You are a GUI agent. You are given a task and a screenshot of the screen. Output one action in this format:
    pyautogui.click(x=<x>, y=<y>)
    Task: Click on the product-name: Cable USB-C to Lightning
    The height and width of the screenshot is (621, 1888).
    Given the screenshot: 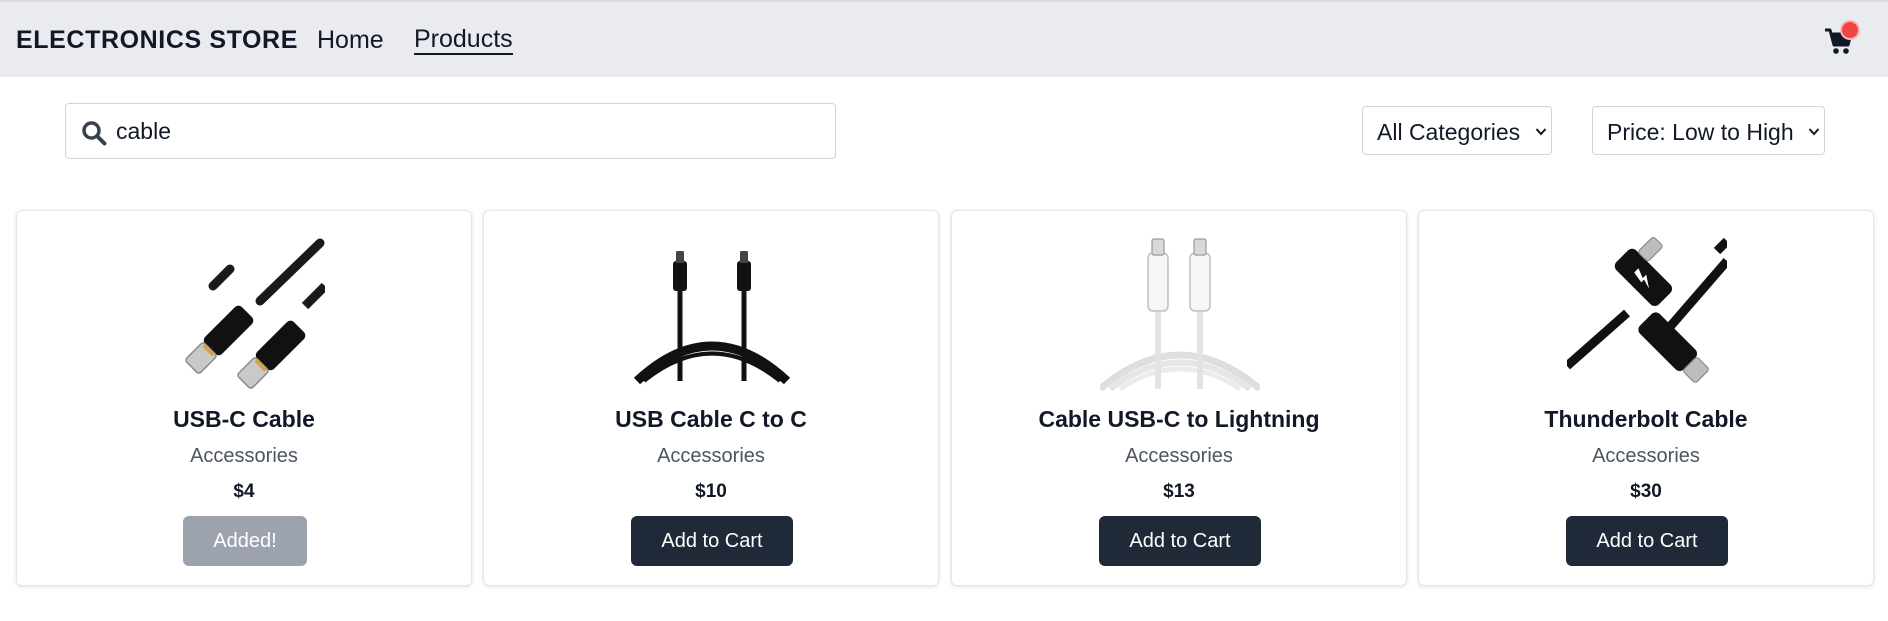 What is the action you would take?
    pyautogui.click(x=1179, y=419)
    